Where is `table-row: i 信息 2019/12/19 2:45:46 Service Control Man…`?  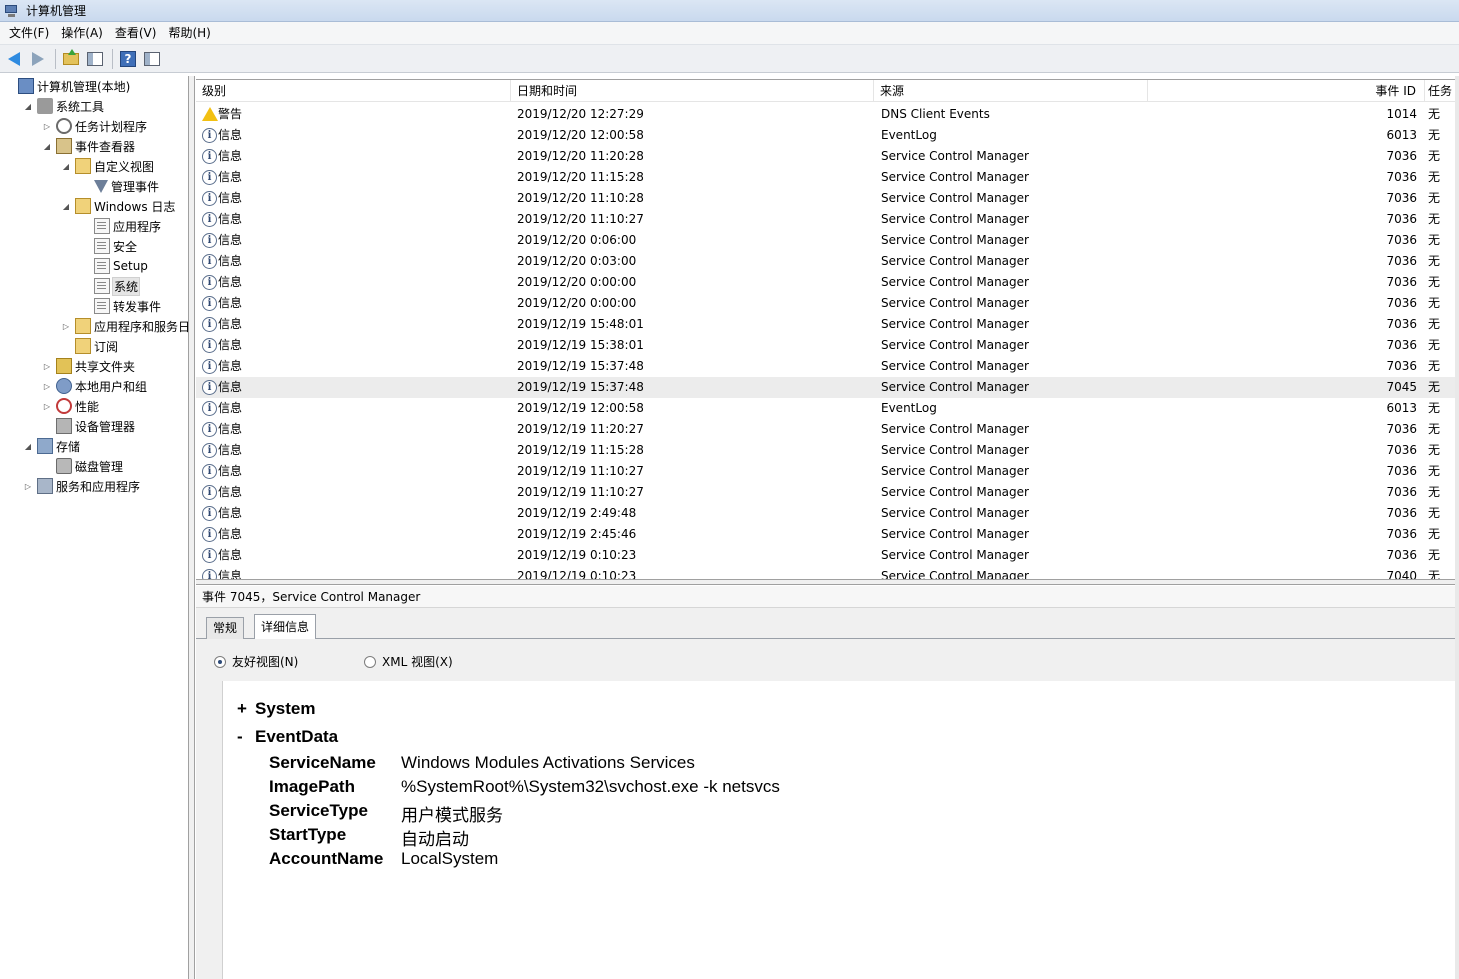
table-row: i 信息 2019/12/19 2:45:46 Service Control Man… is located at coordinates (825, 534).